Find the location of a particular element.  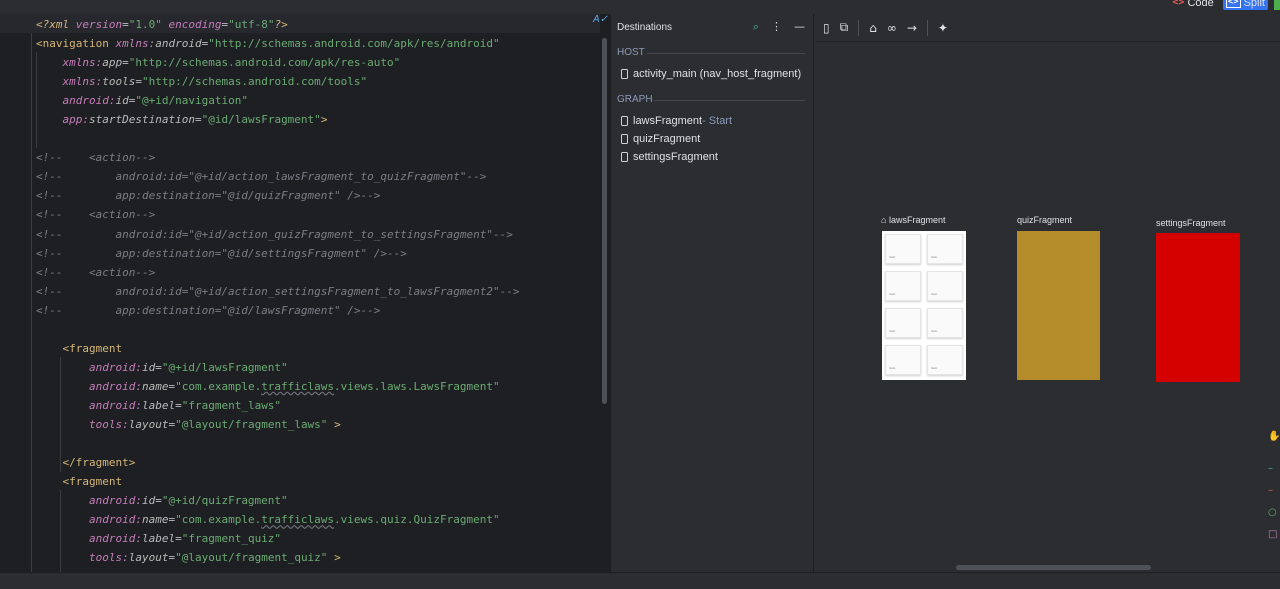

link-icon: ∞ is located at coordinates (892, 28).